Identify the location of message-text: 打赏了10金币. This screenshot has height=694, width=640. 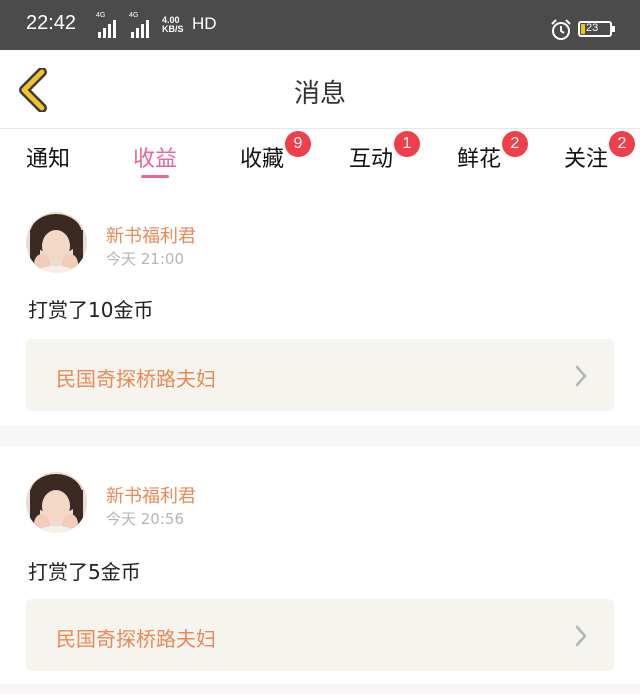
(91, 310).